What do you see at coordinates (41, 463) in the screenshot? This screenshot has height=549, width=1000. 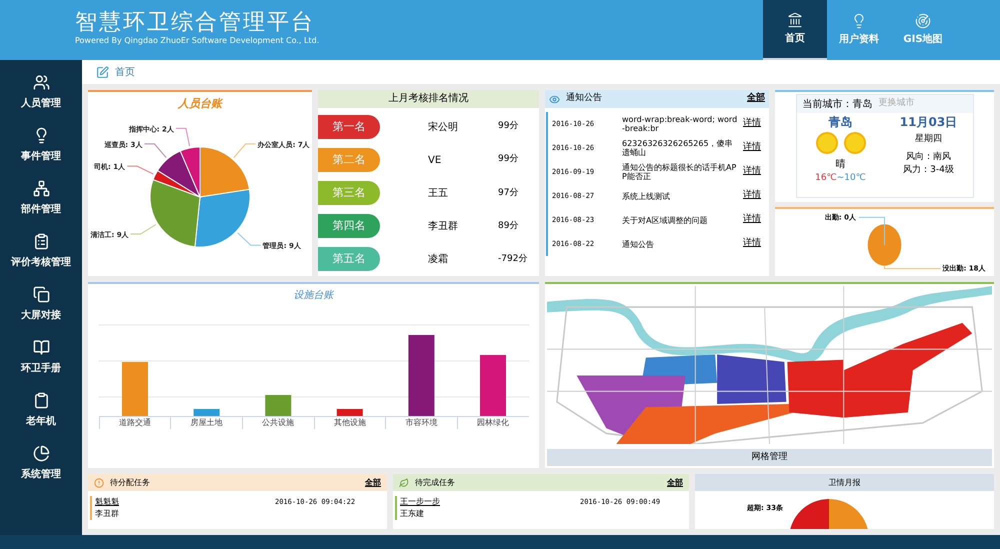 I see `sidebar-item: 系统管理` at bounding box center [41, 463].